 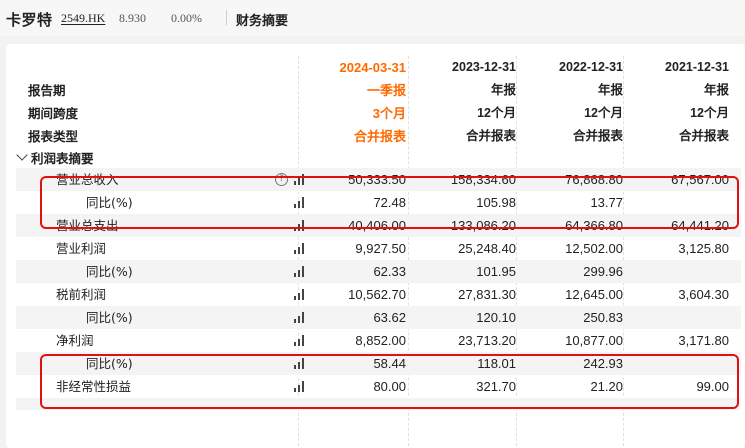 I want to click on table-row: 同比(%) 58.44 118.01 242.93, so click(x=378, y=363).